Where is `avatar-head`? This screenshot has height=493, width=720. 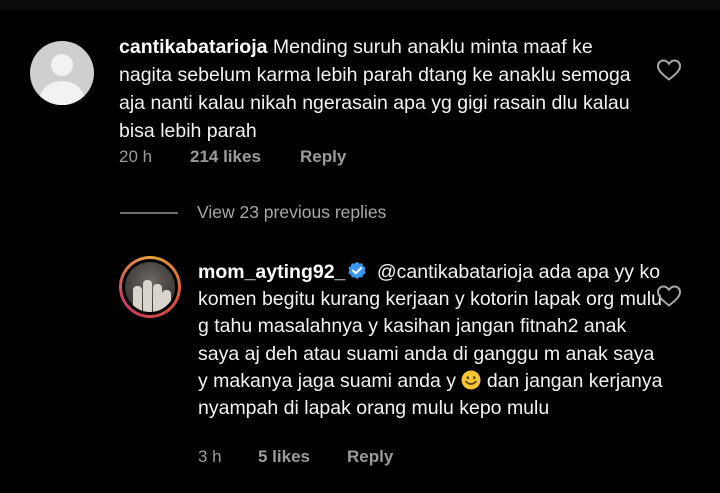
avatar-head is located at coordinates (62, 65).